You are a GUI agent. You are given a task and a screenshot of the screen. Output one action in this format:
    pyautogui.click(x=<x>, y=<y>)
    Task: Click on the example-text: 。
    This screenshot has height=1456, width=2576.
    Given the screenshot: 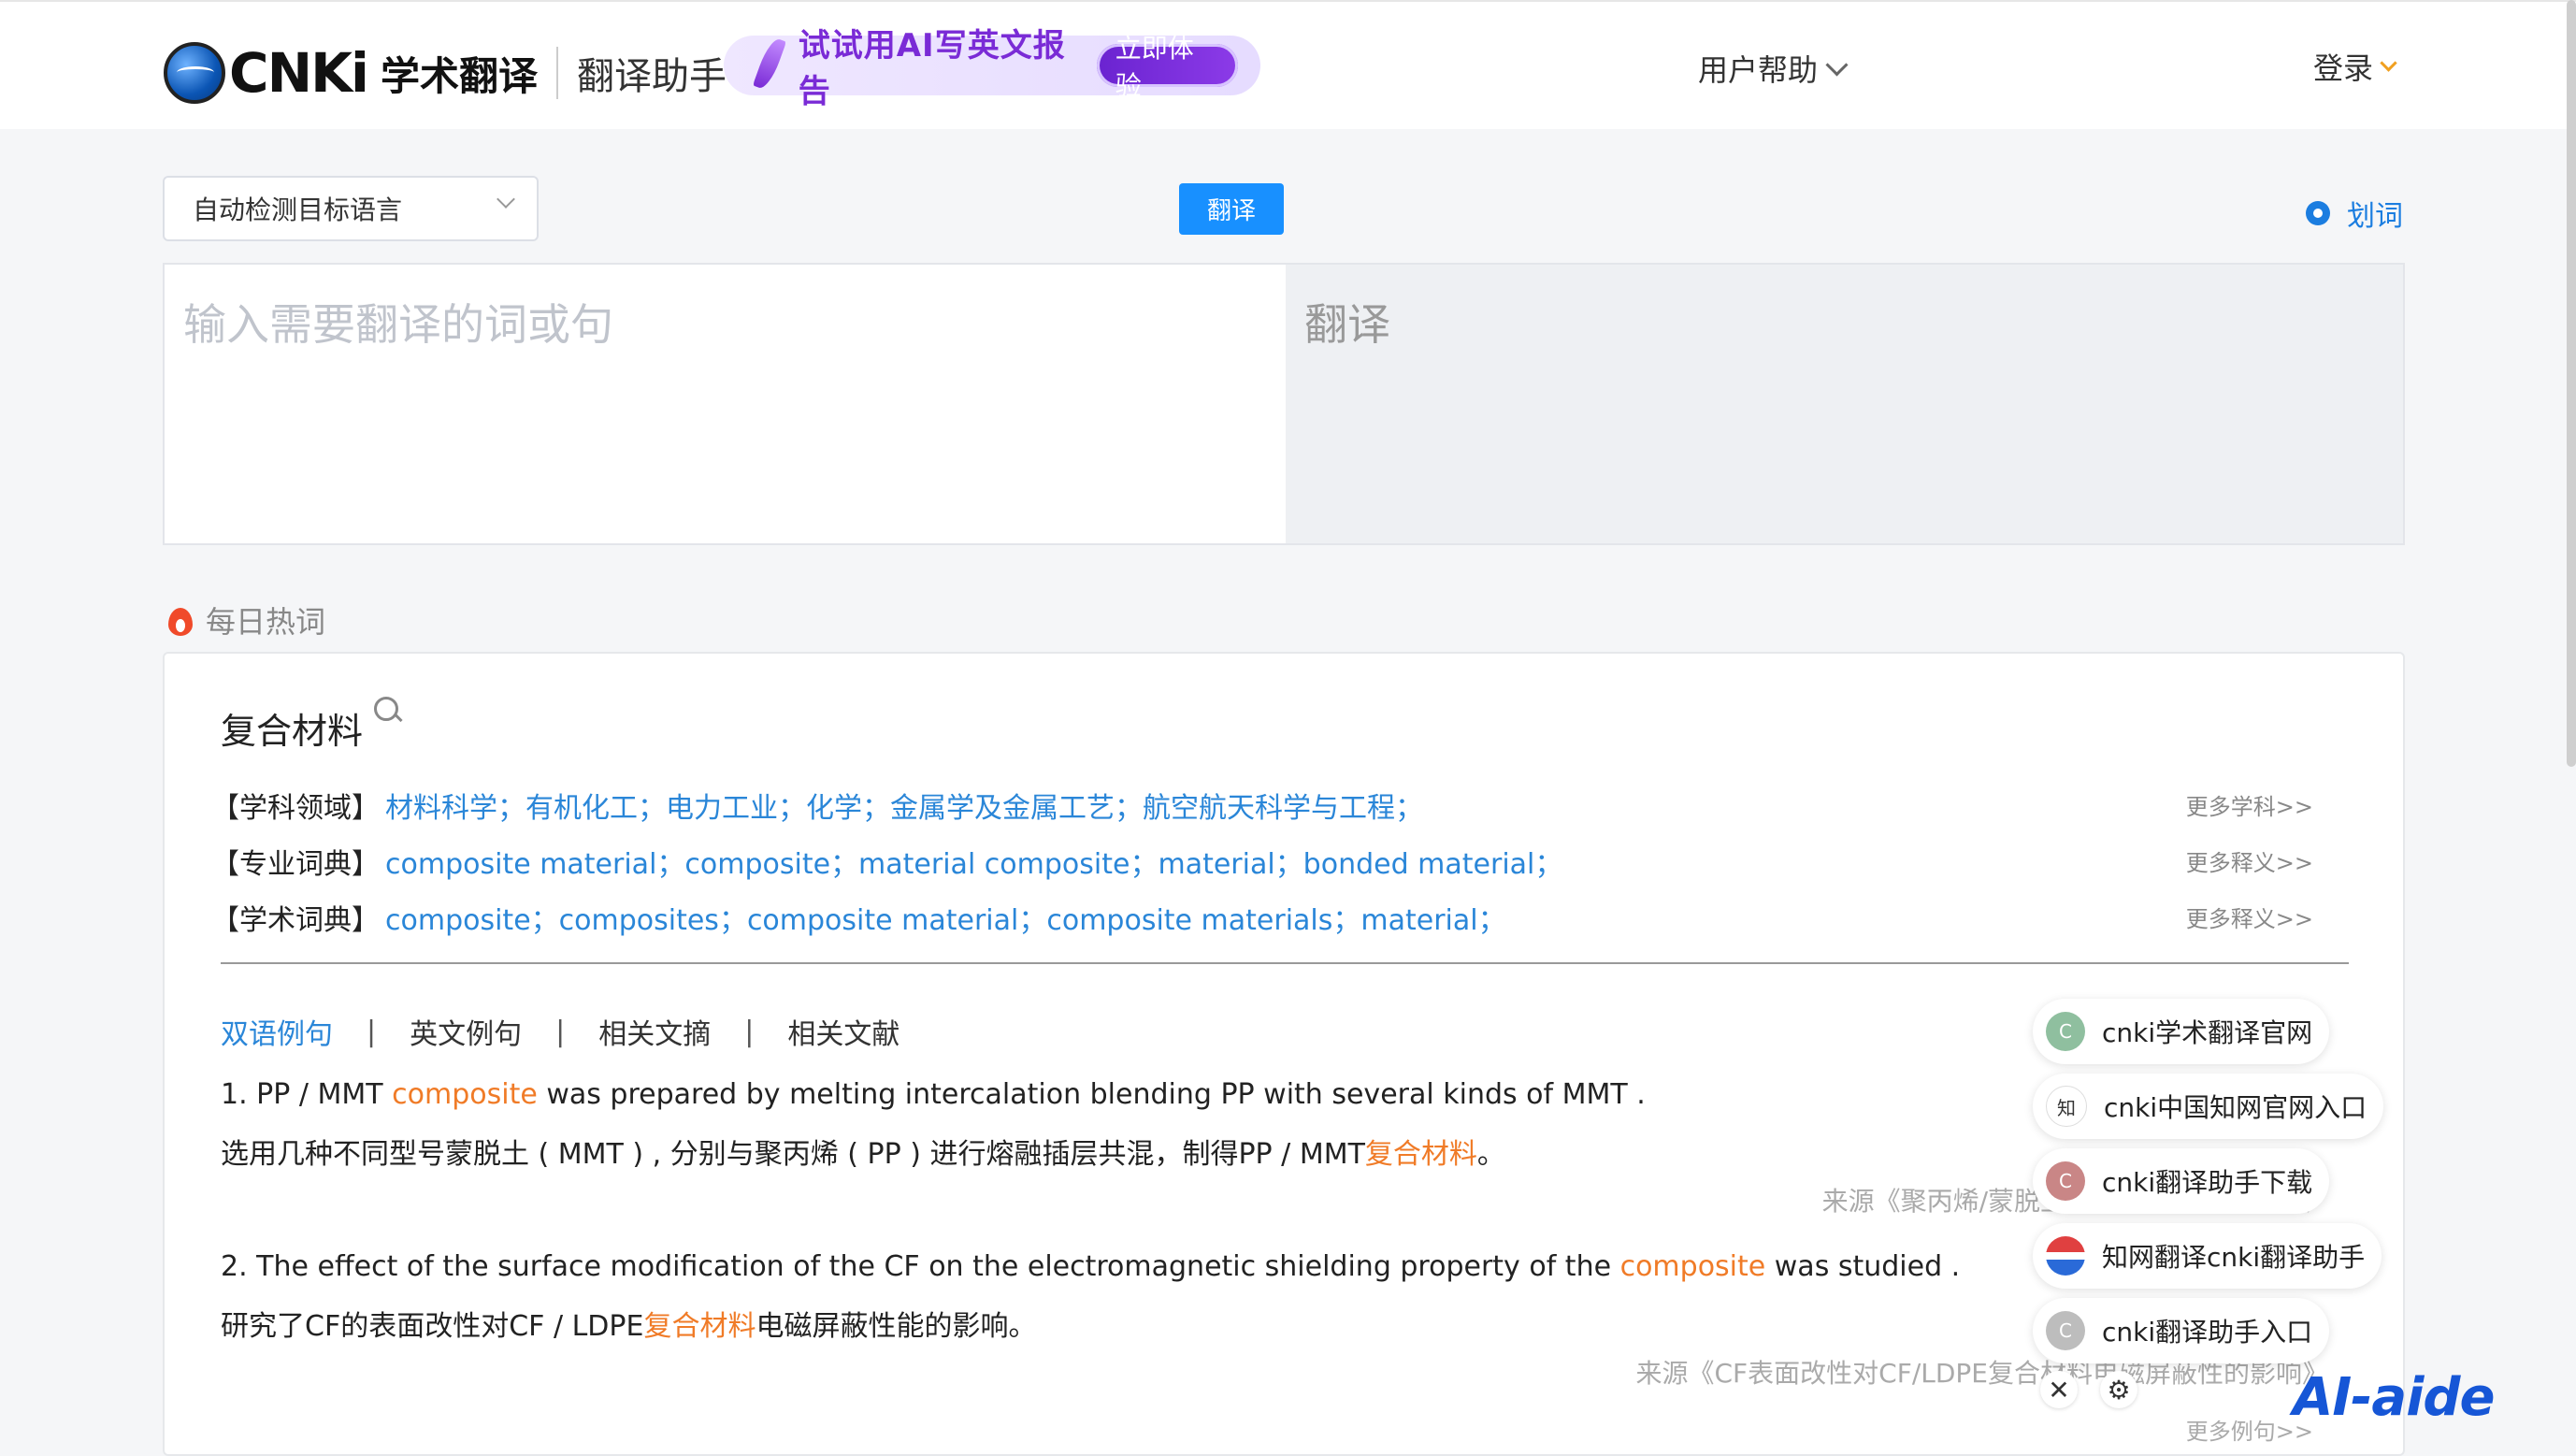 What is the action you would take?
    pyautogui.click(x=1491, y=1154)
    